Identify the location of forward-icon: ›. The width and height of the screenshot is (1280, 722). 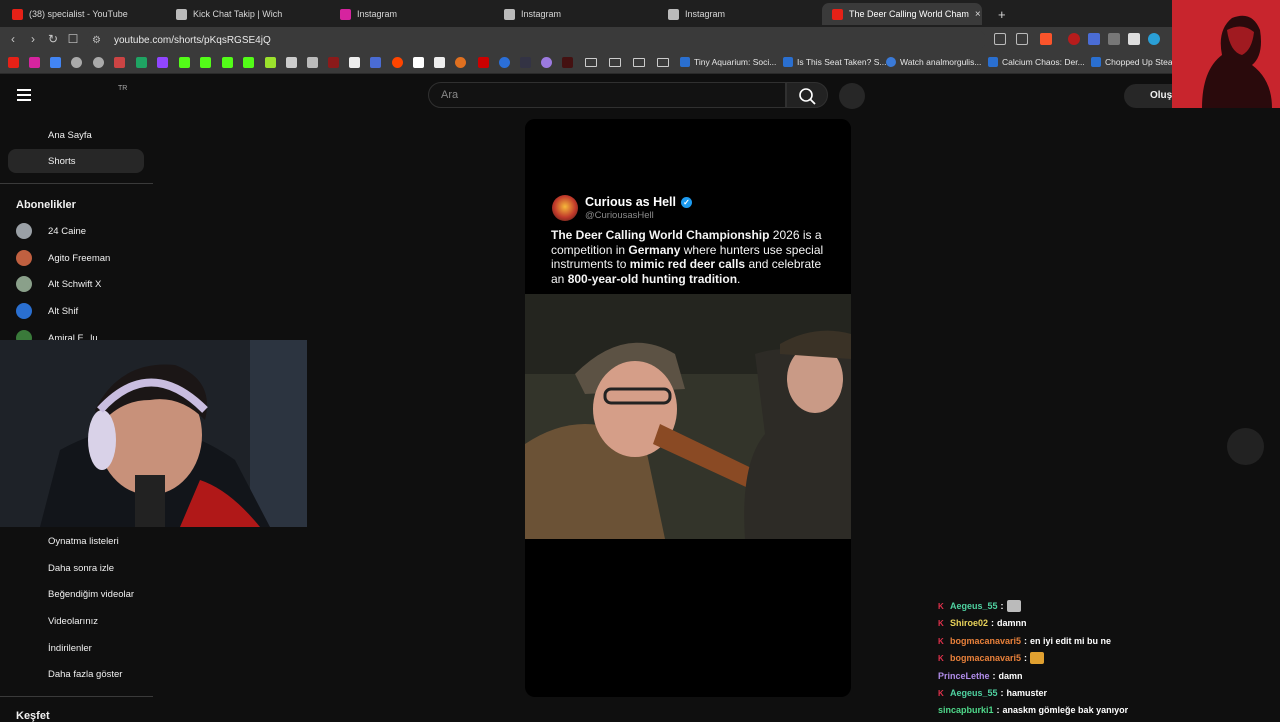
(33, 39).